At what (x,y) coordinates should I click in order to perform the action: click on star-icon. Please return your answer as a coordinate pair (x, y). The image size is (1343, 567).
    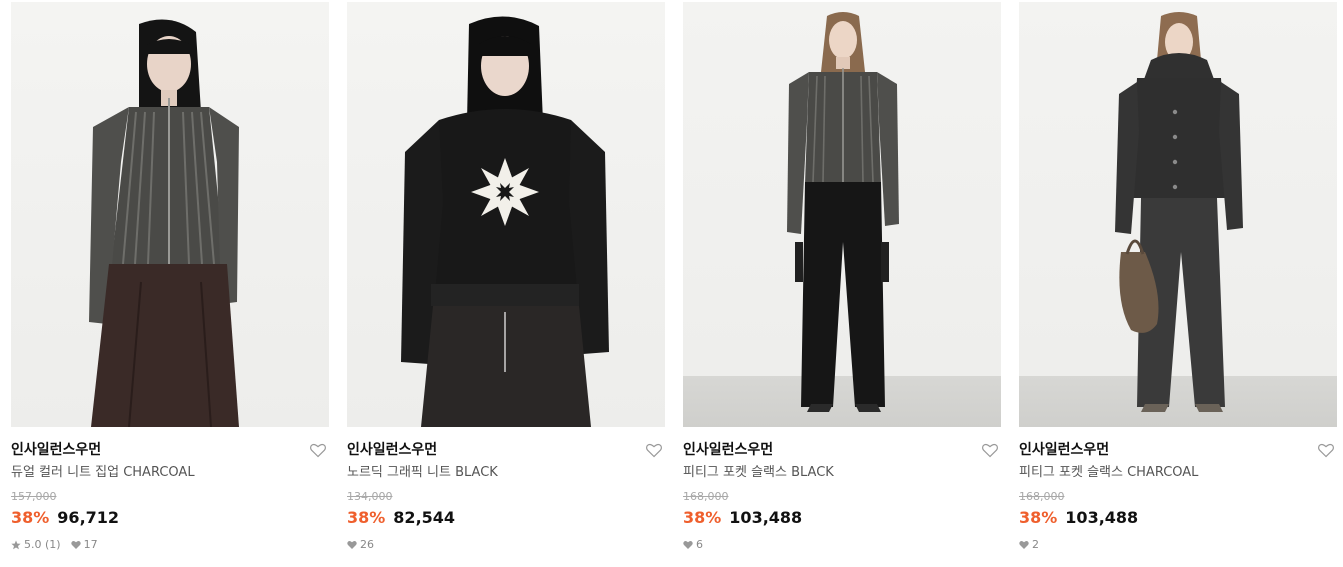
    Looking at the image, I should click on (16, 545).